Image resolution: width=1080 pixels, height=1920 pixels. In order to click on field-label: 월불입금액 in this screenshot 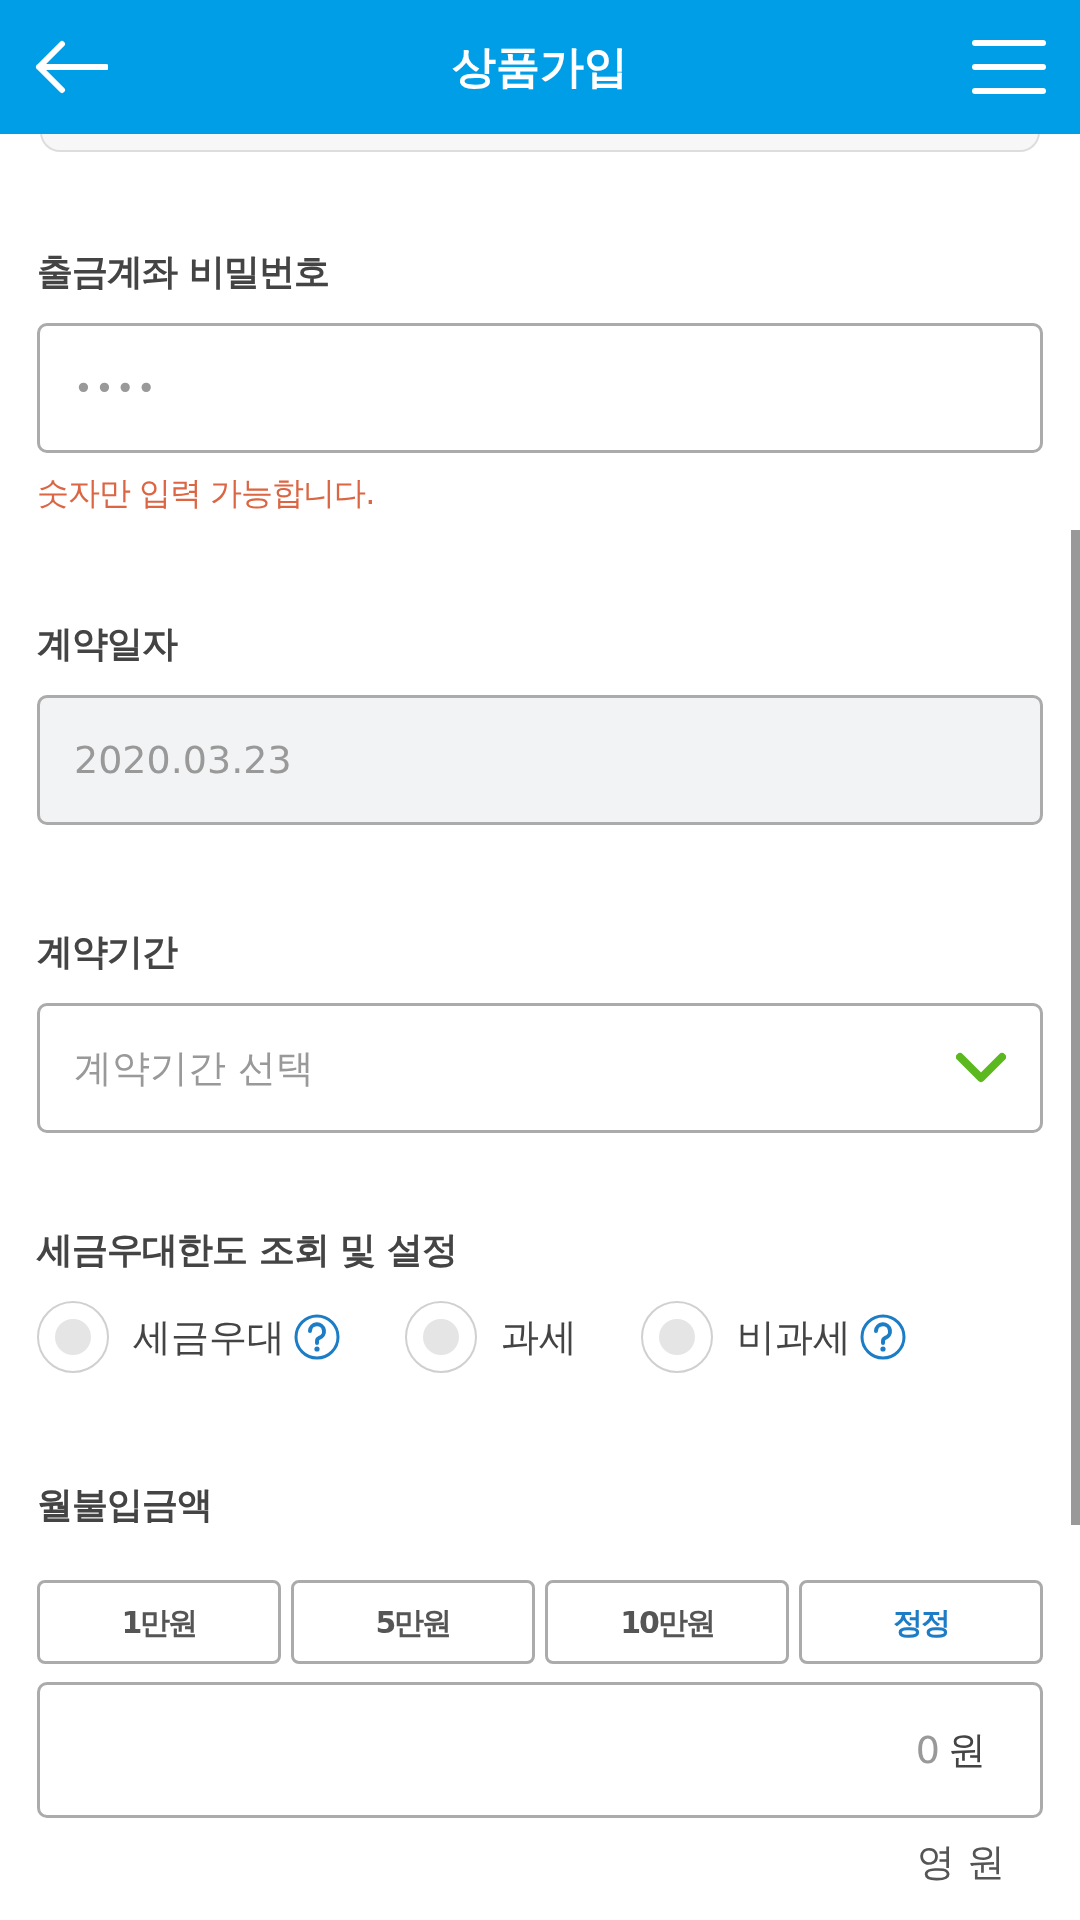, I will do `click(125, 1505)`.